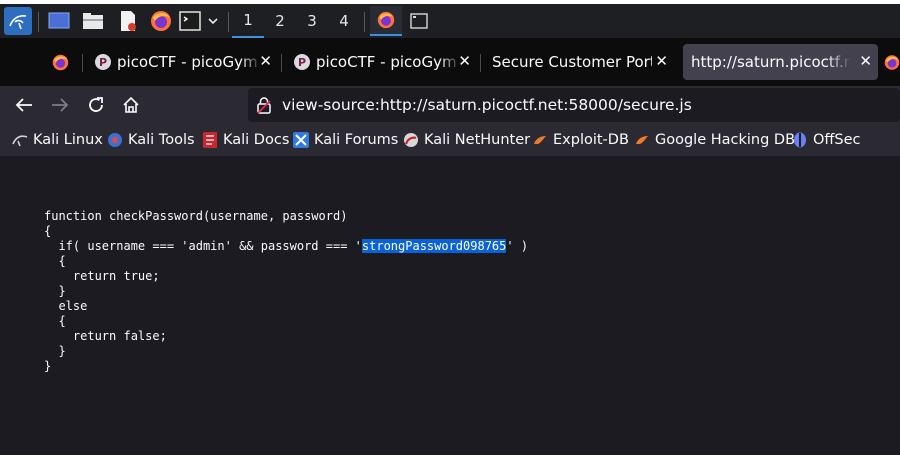  Describe the element at coordinates (66, 306) in the screenshot. I see `code-line: else` at that location.